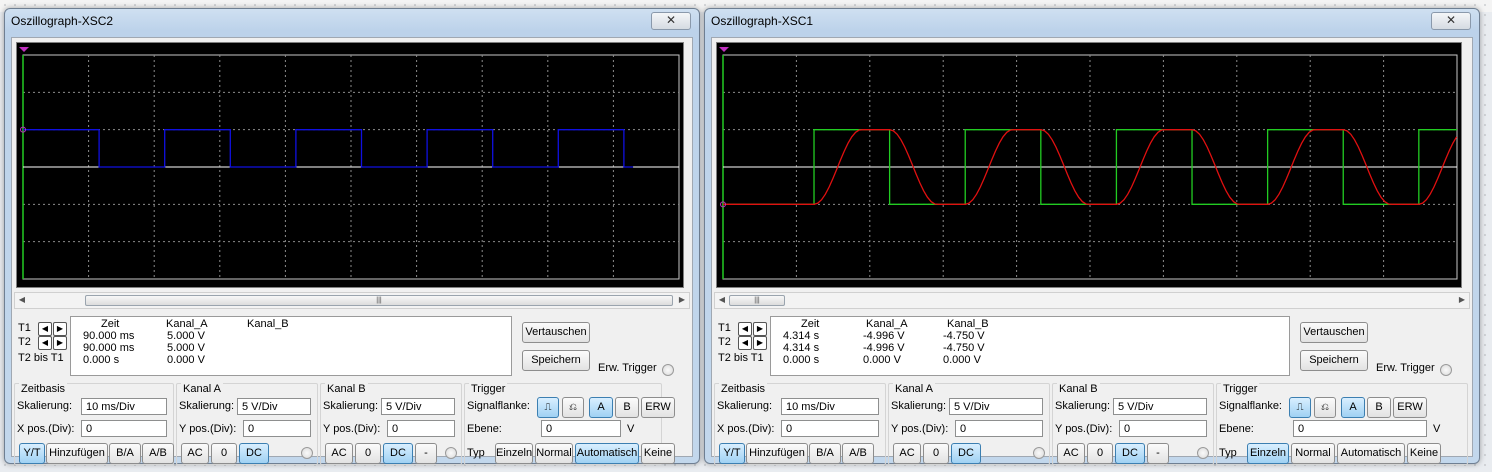 The width and height of the screenshot is (1492, 472). What do you see at coordinates (962, 360) in the screenshot?
I see `kanal-b-value: 0.000 V` at bounding box center [962, 360].